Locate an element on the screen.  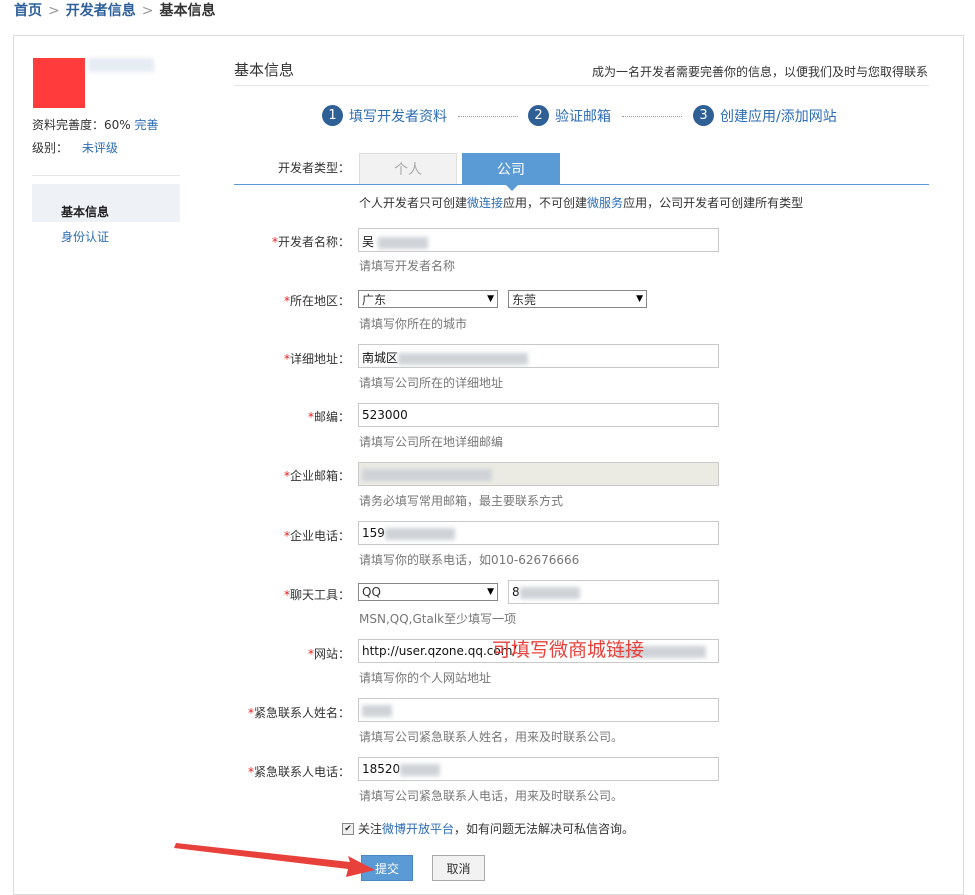
weibo-open-platform-link: 微博开放平台 is located at coordinates (418, 828).